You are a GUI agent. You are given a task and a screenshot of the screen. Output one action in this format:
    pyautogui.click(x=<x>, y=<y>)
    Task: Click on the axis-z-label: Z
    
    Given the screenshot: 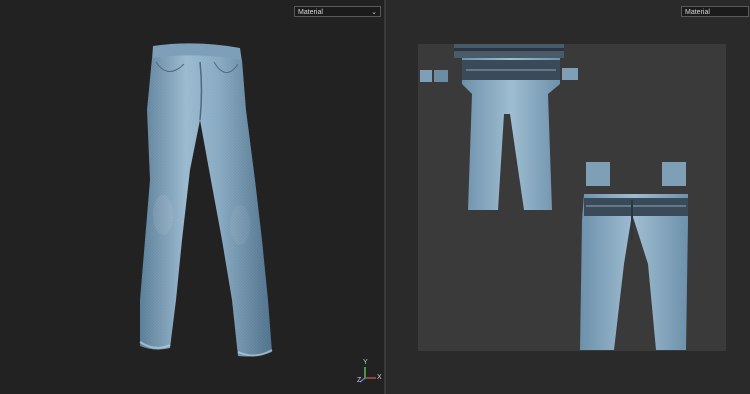 What is the action you would take?
    pyautogui.click(x=359, y=380)
    